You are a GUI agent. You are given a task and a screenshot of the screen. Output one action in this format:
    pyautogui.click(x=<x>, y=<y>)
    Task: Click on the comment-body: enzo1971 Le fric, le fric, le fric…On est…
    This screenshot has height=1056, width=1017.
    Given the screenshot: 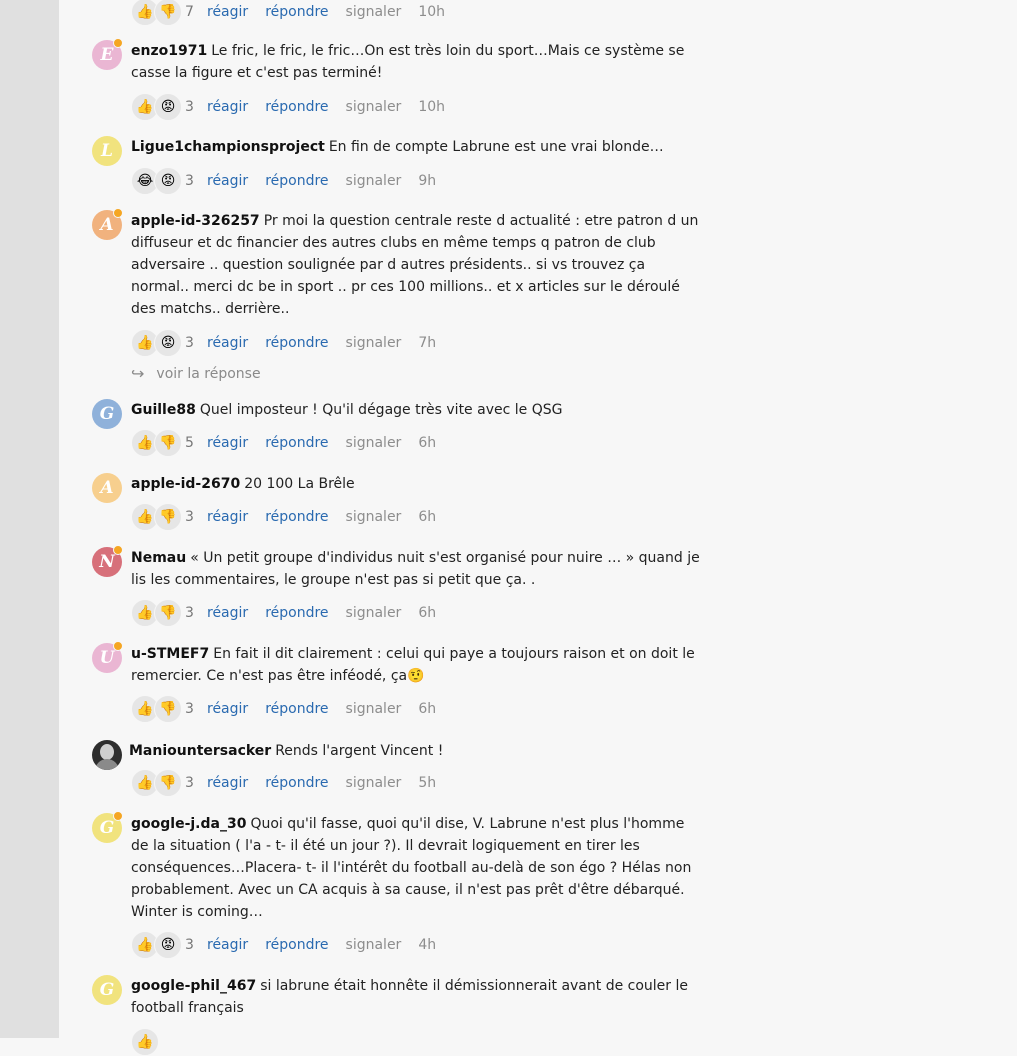 What is the action you would take?
    pyautogui.click(x=416, y=62)
    